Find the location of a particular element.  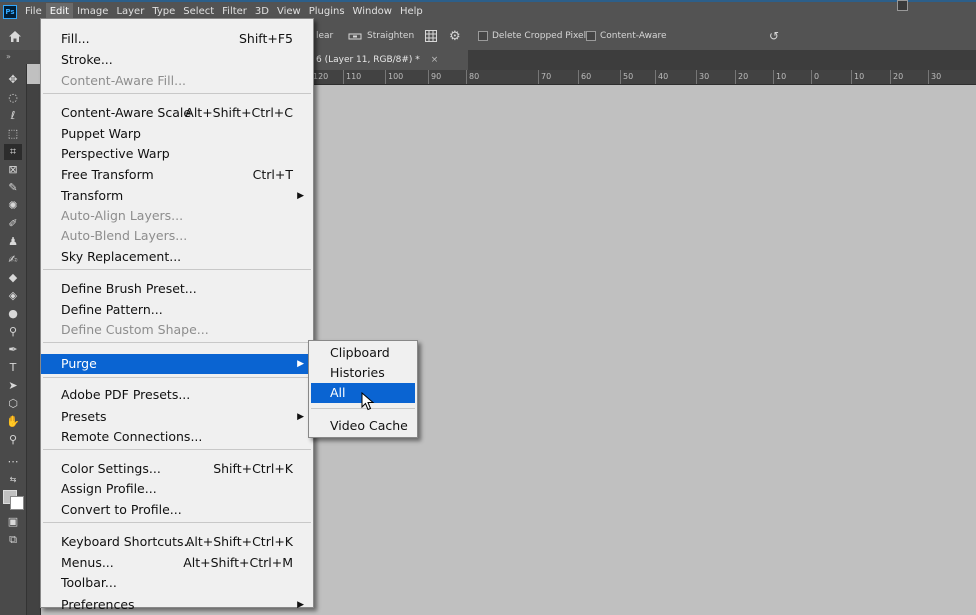

reset-button: ↺ is located at coordinates (774, 36).